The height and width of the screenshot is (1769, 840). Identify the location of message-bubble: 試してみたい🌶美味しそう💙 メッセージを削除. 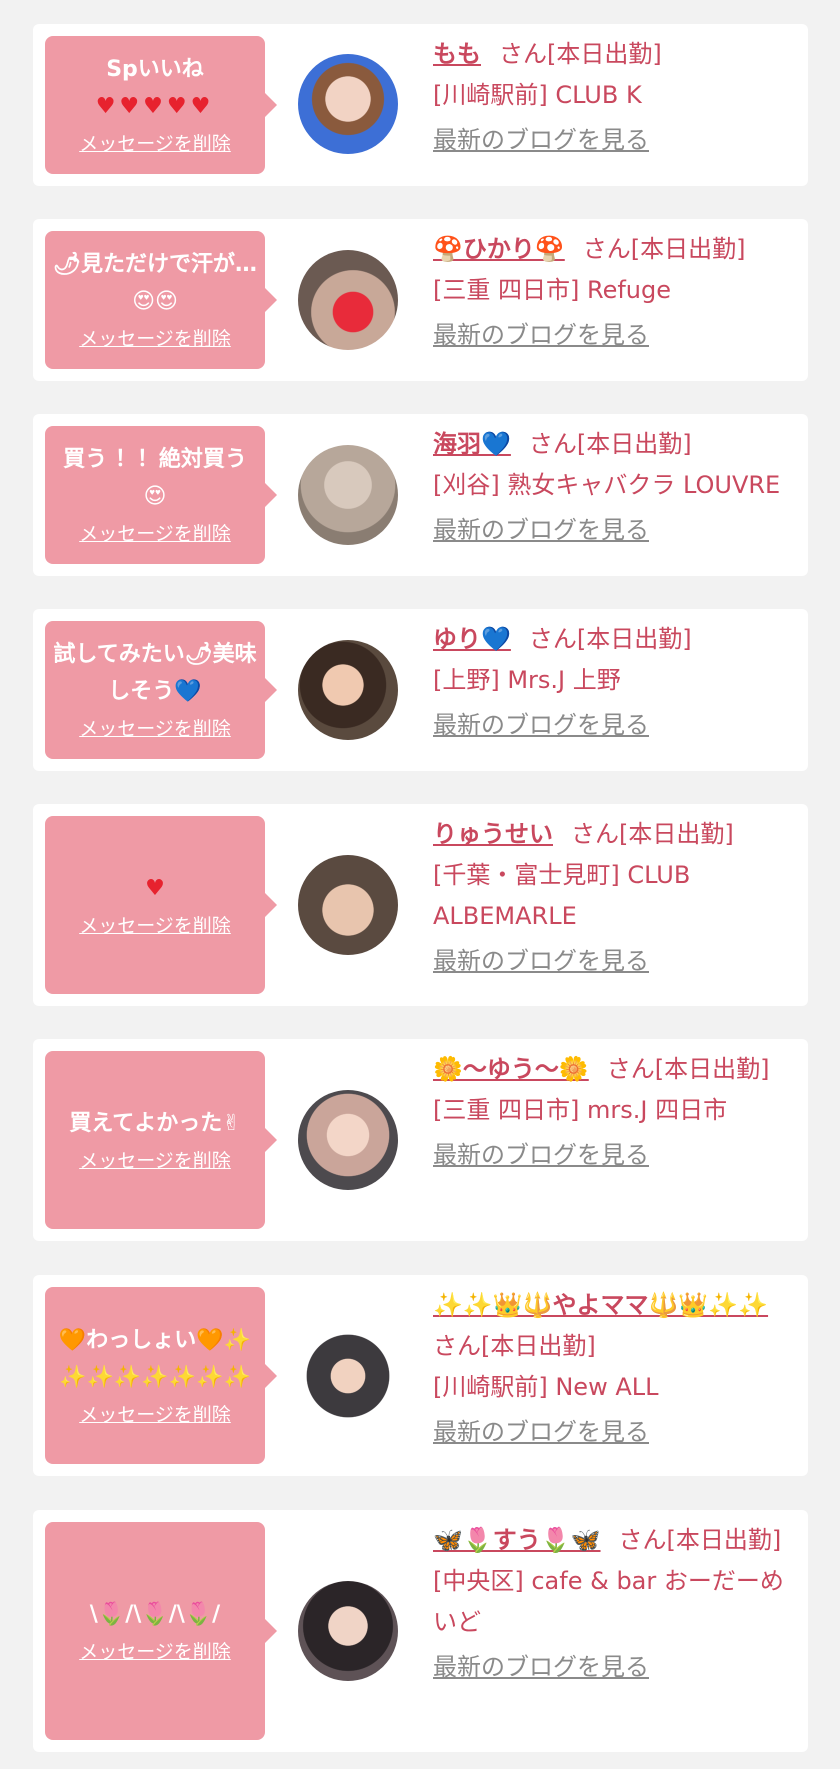
(161, 690).